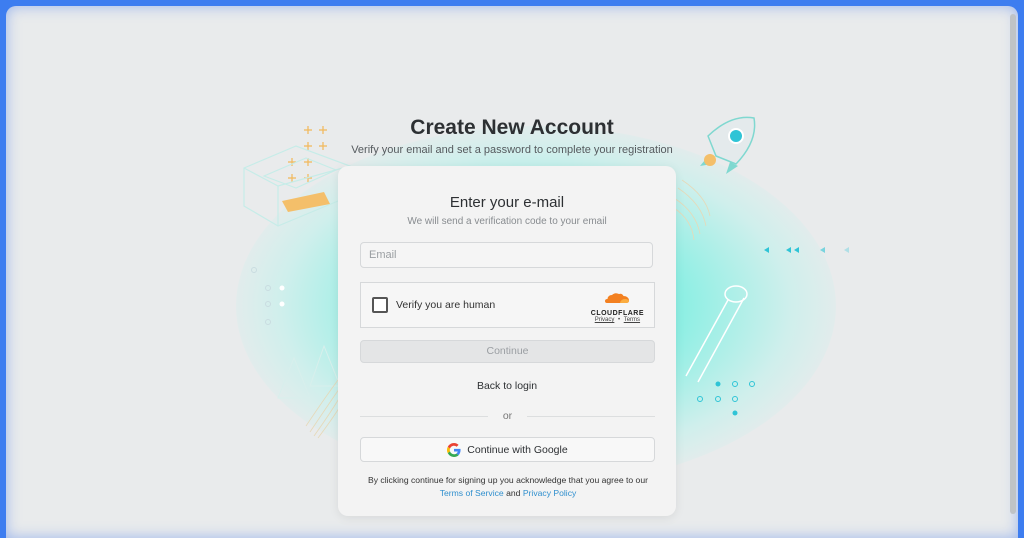  Describe the element at coordinates (517, 449) in the screenshot. I see `google-button-label: Continue with Google` at that location.